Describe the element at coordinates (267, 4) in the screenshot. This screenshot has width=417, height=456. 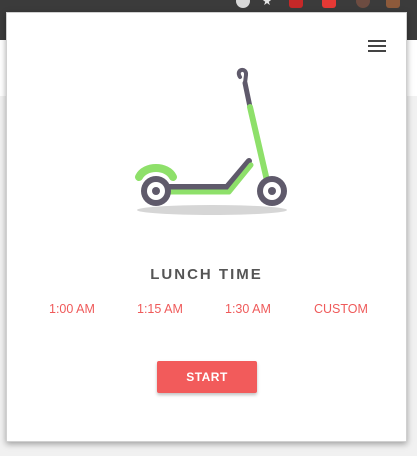
I see `star-icon: ★` at that location.